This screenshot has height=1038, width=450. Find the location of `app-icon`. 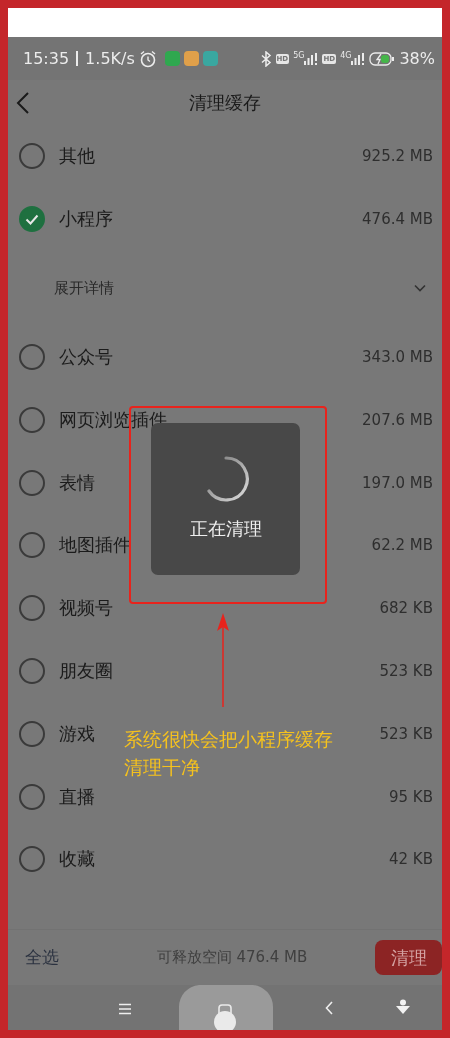

app-icon is located at coordinates (210, 58).